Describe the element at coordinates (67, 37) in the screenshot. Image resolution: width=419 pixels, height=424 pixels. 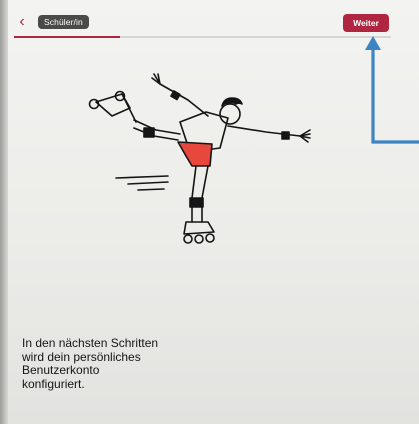
I see `progress-fill` at that location.